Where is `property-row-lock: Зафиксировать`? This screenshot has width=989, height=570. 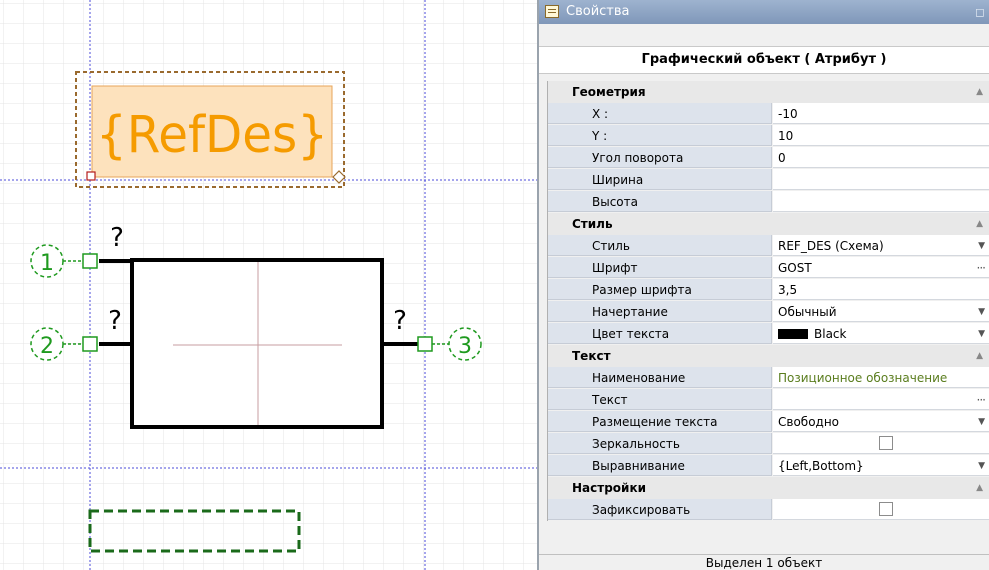 property-row-lock: Зафиксировать is located at coordinates (768, 510).